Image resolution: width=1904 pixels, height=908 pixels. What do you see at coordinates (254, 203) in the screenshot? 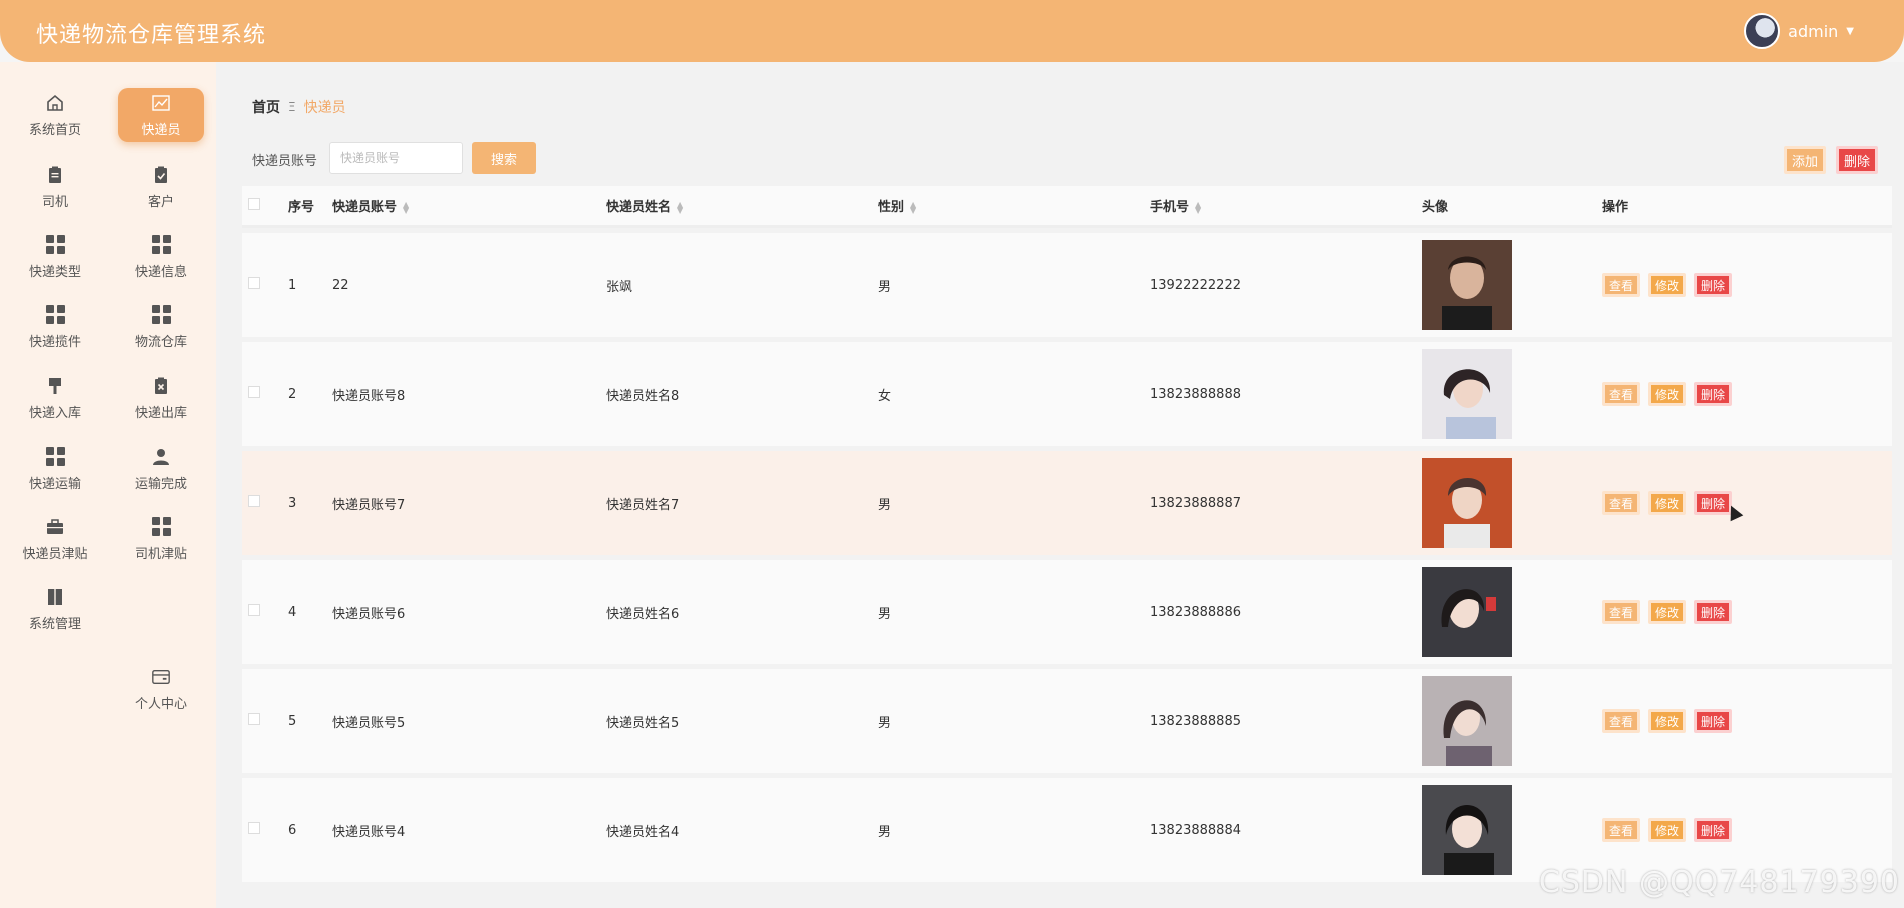
I see `select-all-checkbox` at bounding box center [254, 203].